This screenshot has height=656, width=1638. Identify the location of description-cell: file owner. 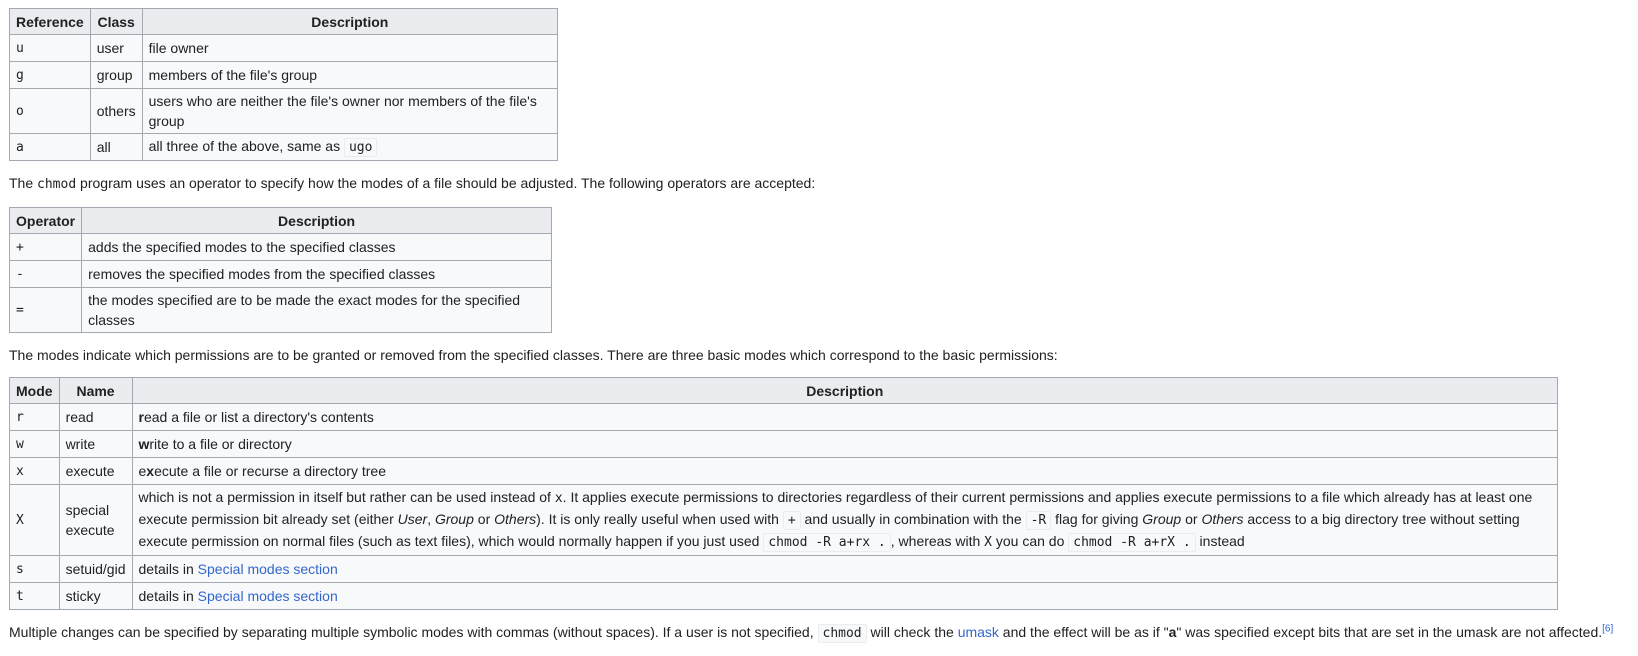
(350, 48).